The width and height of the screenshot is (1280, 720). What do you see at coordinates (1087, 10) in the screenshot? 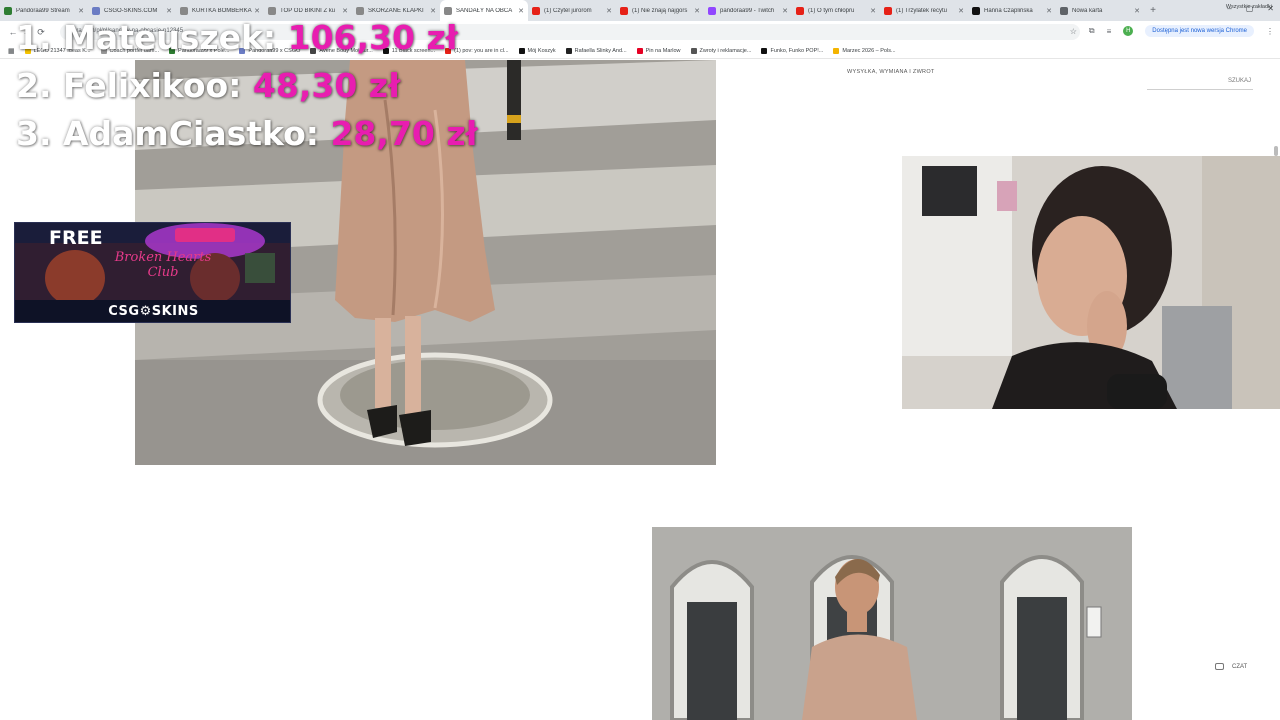
I see `tab-title: Nowa karta` at bounding box center [1087, 10].